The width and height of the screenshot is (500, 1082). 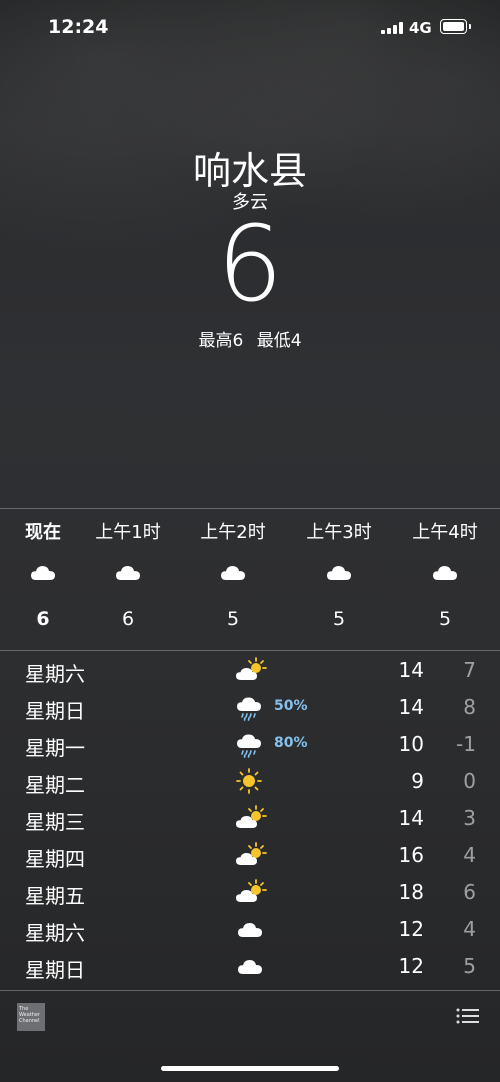 I want to click on daily-row: 星期四 16 4, so click(x=250, y=855).